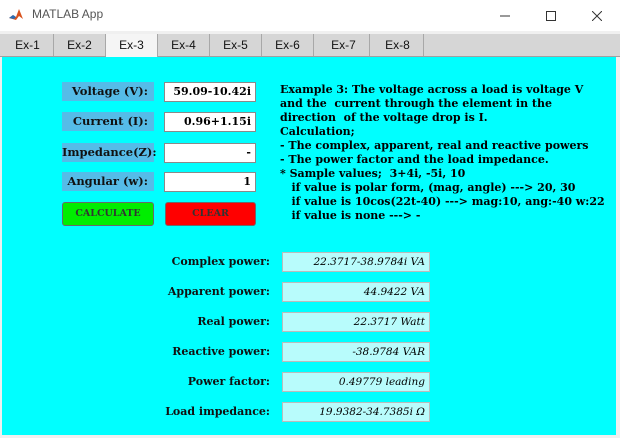  What do you see at coordinates (221, 351) in the screenshot?
I see `reactive-power-label: Reactive power:` at bounding box center [221, 351].